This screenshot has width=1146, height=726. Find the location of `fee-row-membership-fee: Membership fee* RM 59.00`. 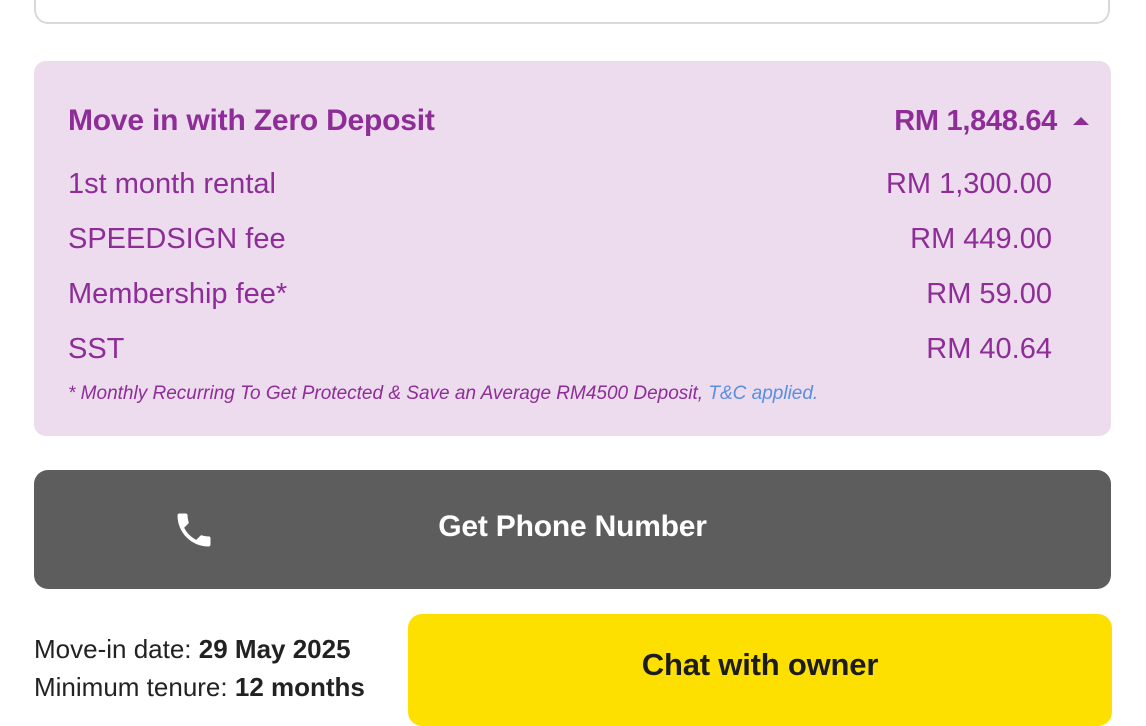

fee-row-membership-fee: Membership fee* RM 59.00 is located at coordinates (560, 294).